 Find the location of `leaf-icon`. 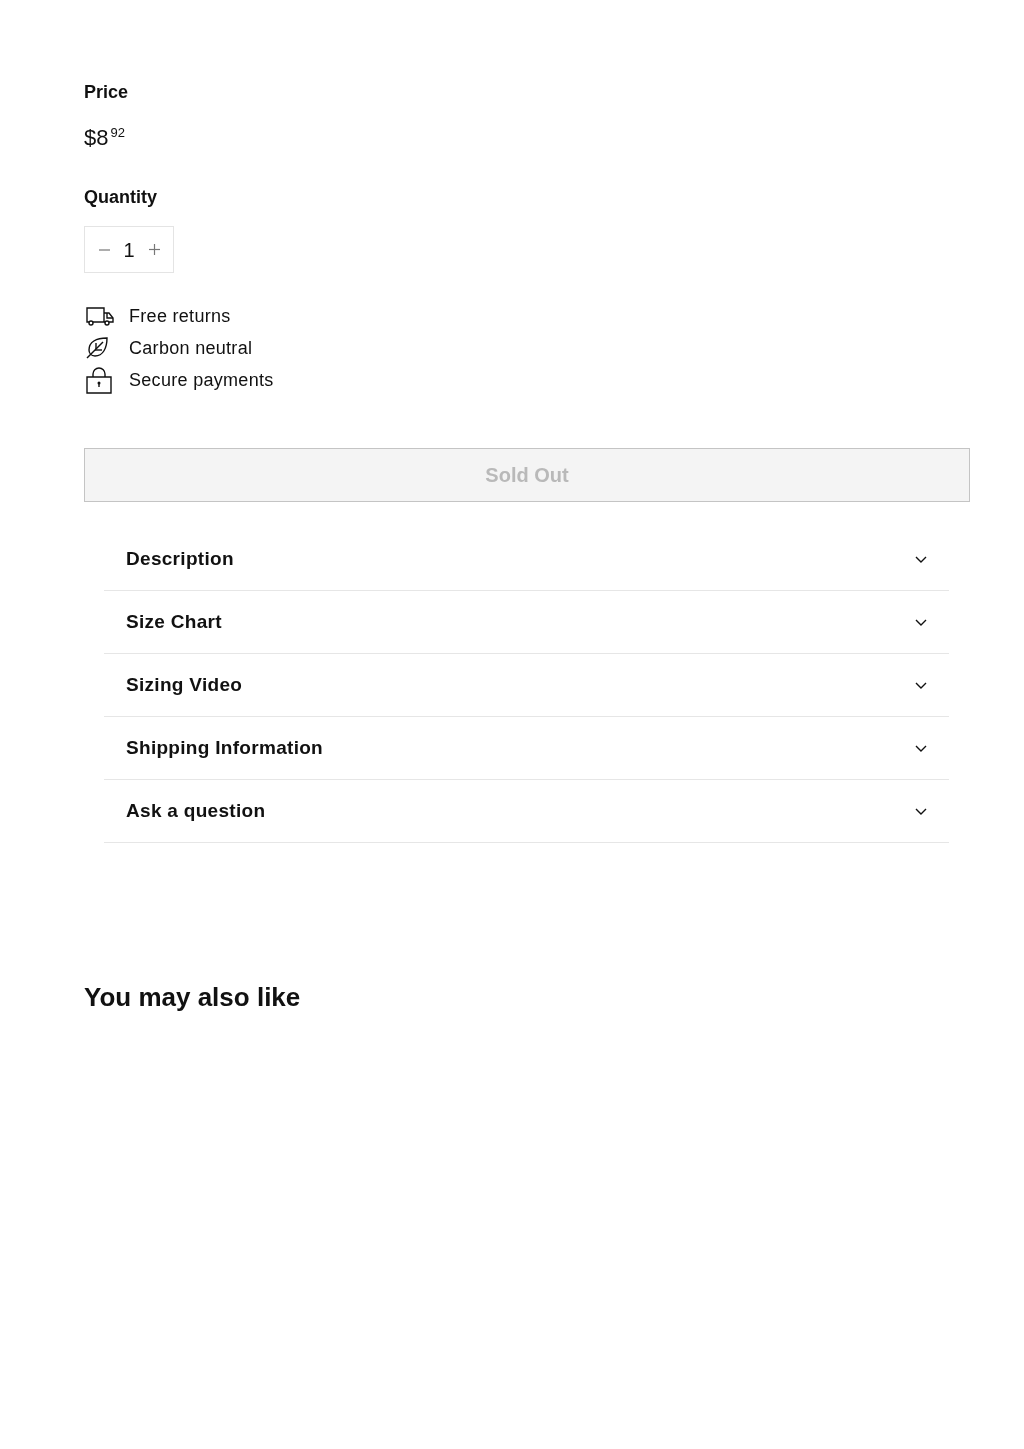

leaf-icon is located at coordinates (97, 348).